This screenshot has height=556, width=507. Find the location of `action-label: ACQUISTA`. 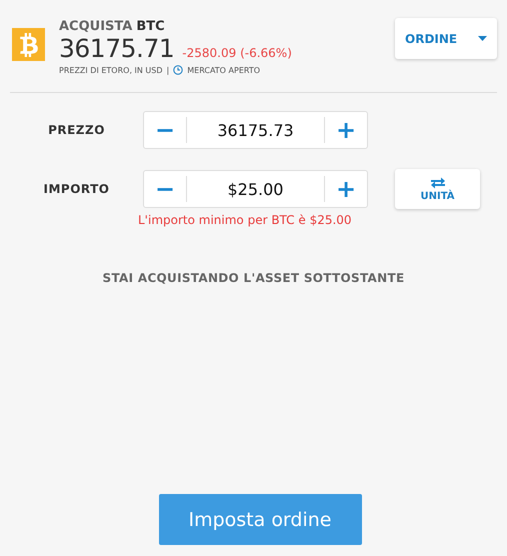

action-label: ACQUISTA is located at coordinates (95, 26).